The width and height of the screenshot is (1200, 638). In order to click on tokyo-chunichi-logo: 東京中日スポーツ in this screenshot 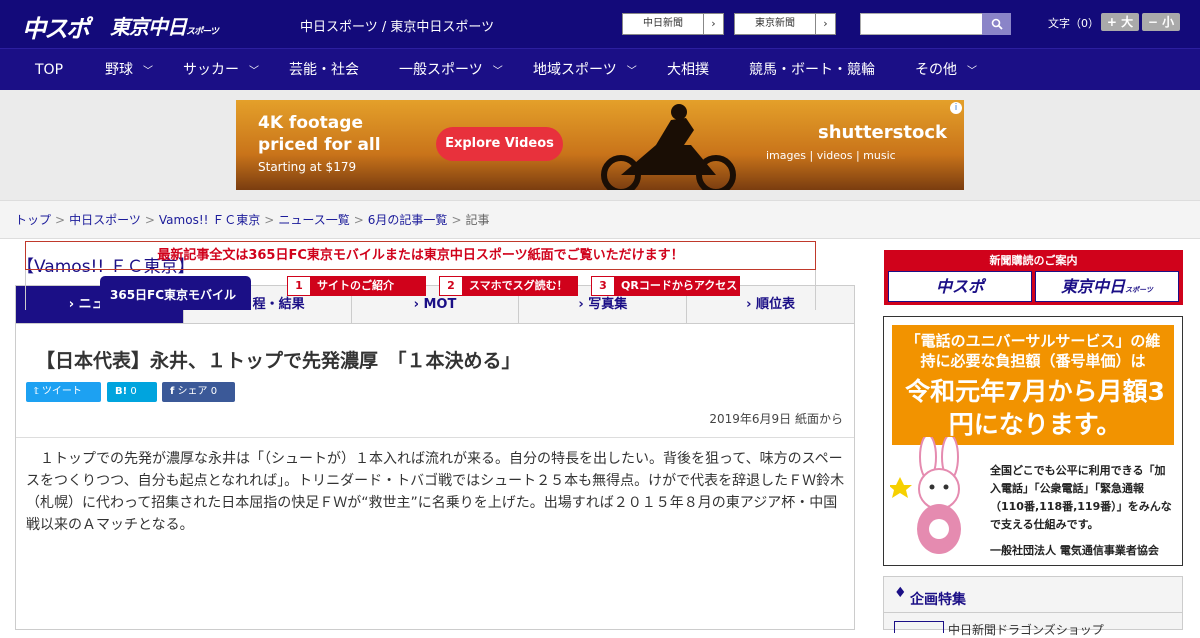, I will do `click(164, 25)`.